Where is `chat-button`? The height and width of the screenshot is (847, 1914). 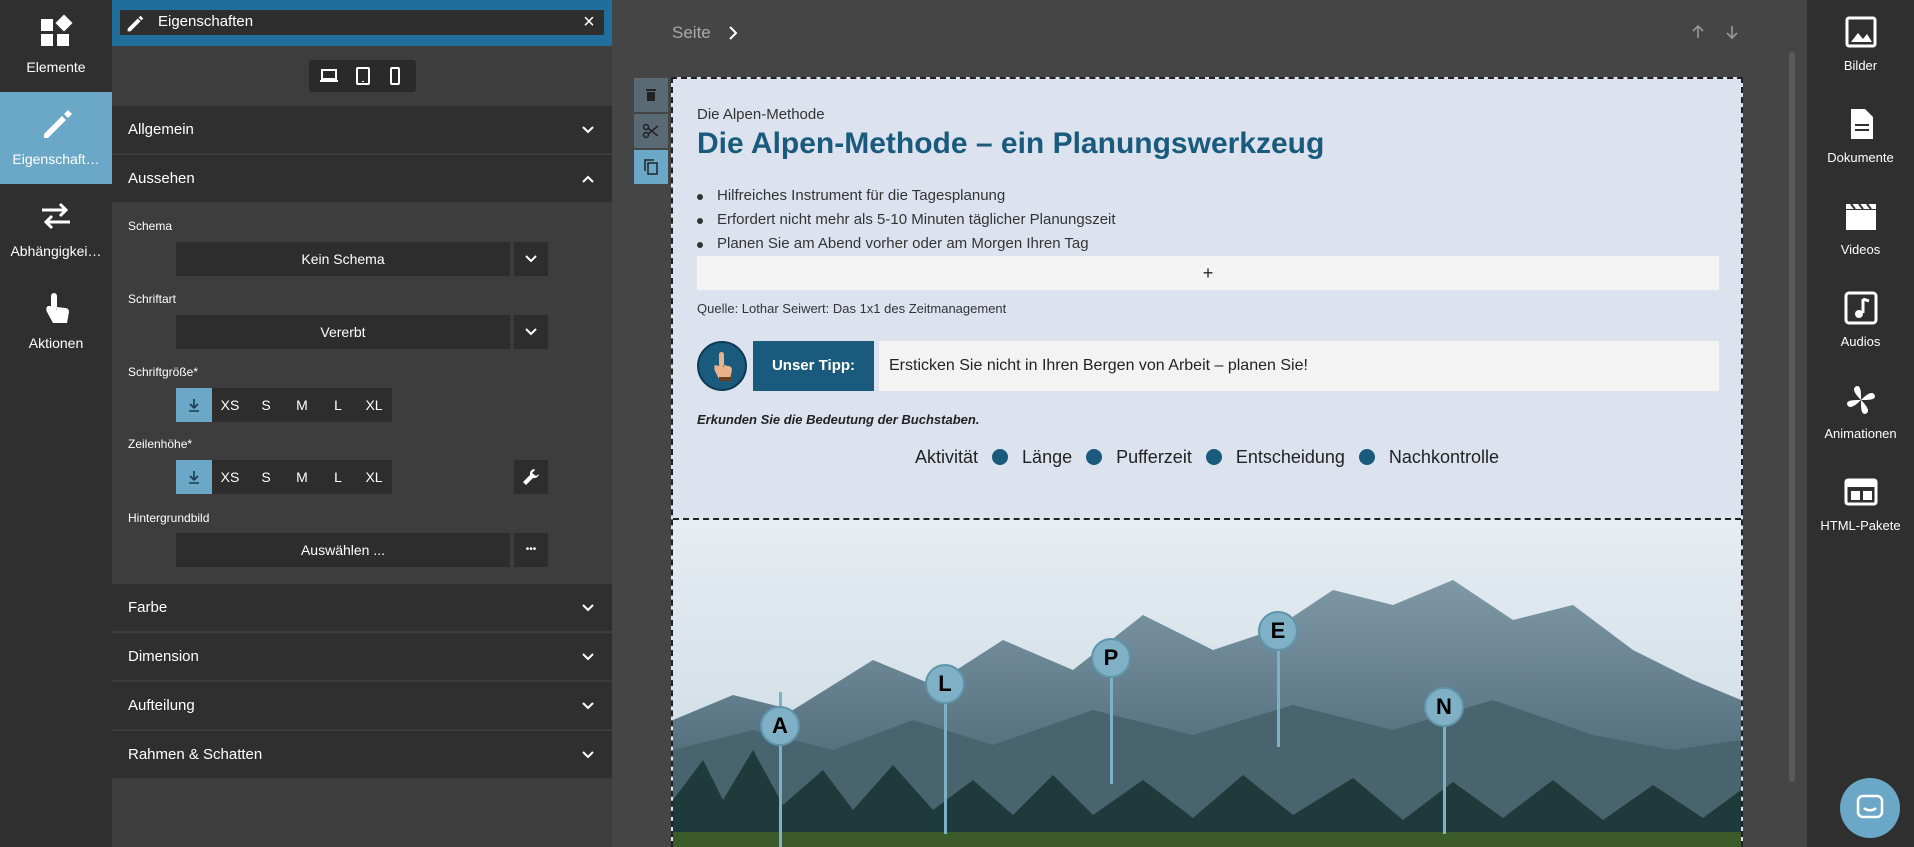 chat-button is located at coordinates (1870, 808).